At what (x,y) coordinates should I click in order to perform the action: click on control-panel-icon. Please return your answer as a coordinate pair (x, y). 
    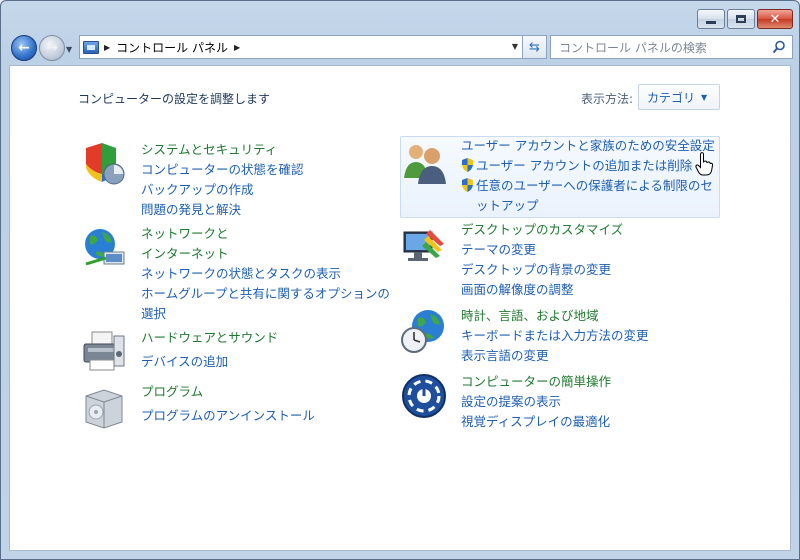
    Looking at the image, I should click on (91, 47).